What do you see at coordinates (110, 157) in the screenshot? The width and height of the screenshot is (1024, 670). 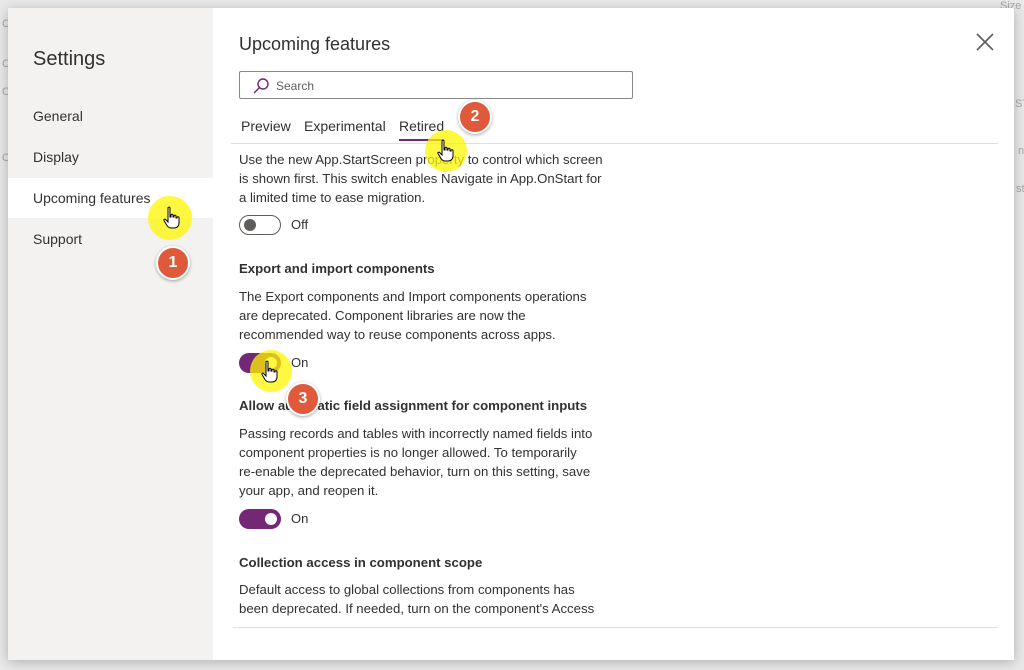 I see `sidebar-item-display: Display` at bounding box center [110, 157].